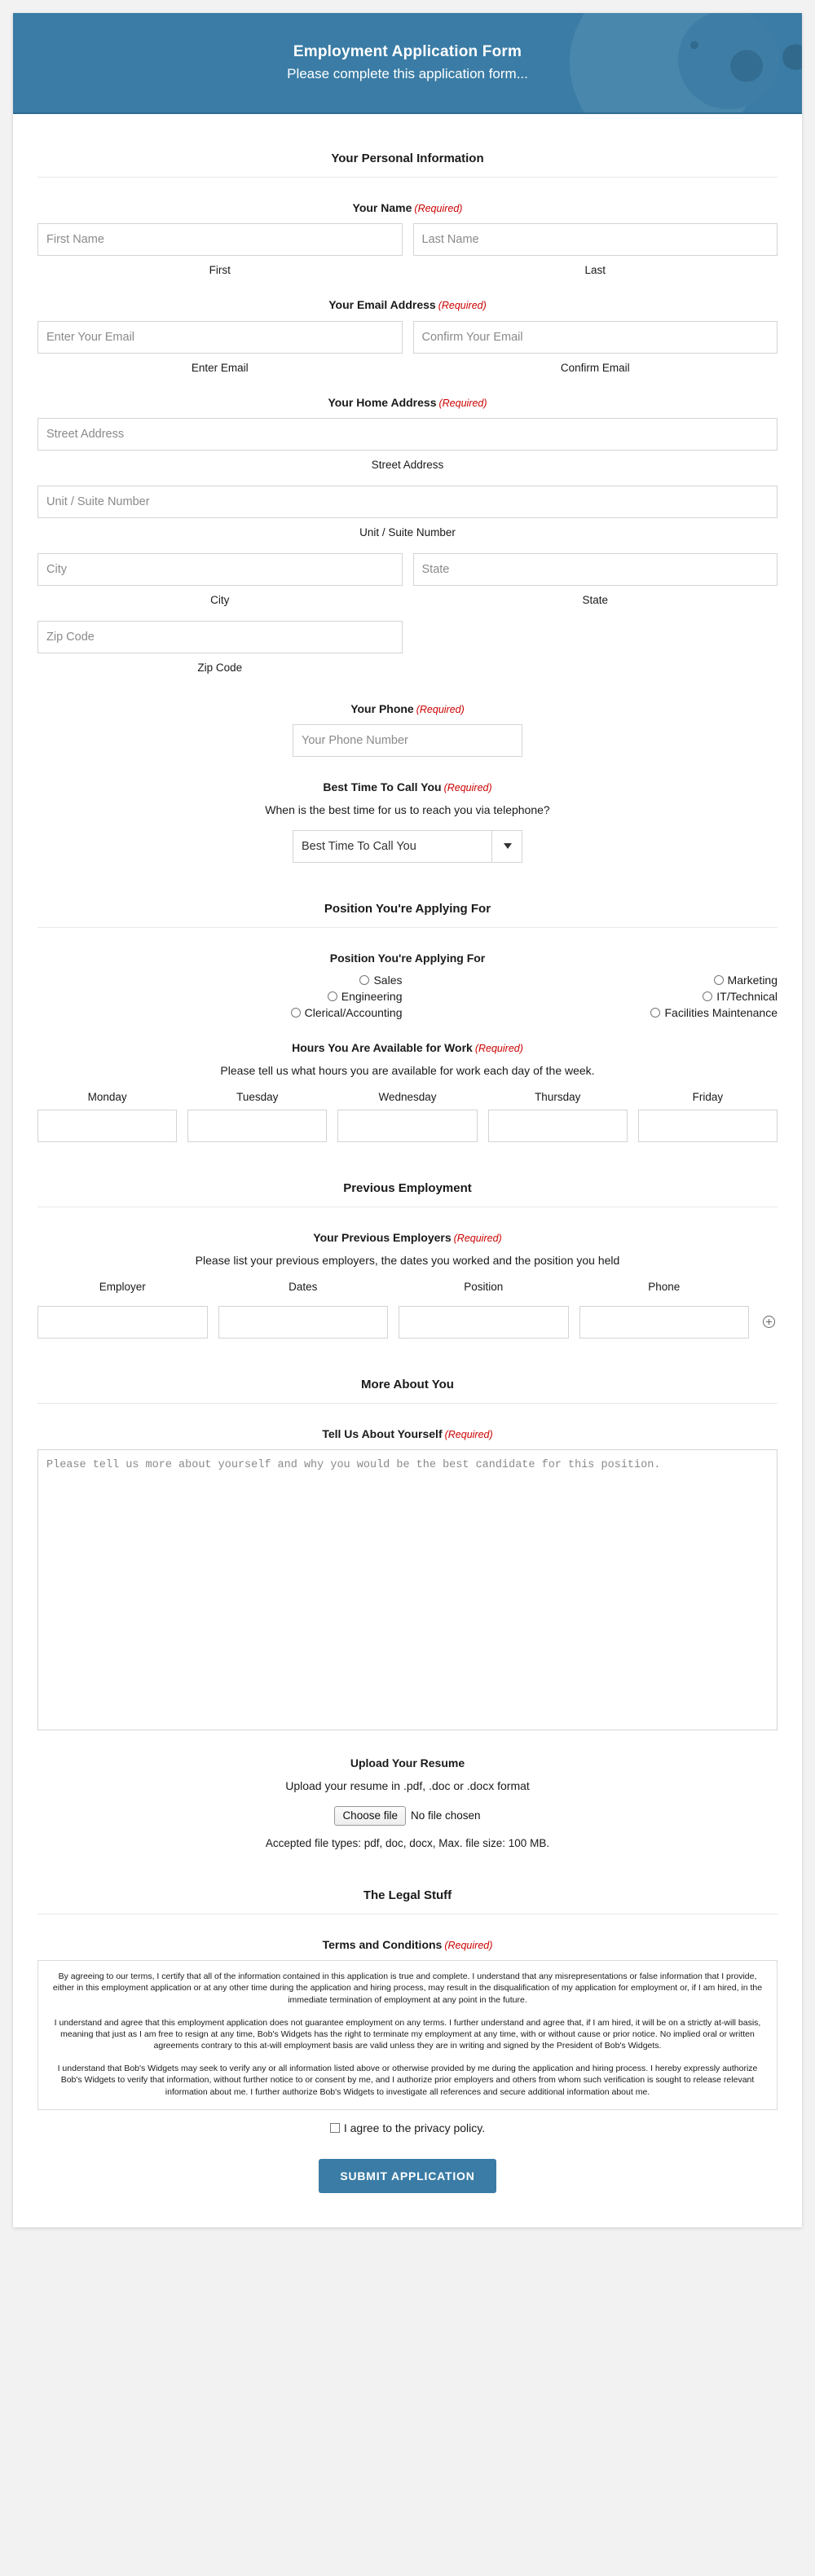 The image size is (815, 2576). I want to click on confirm-email-input, so click(595, 337).